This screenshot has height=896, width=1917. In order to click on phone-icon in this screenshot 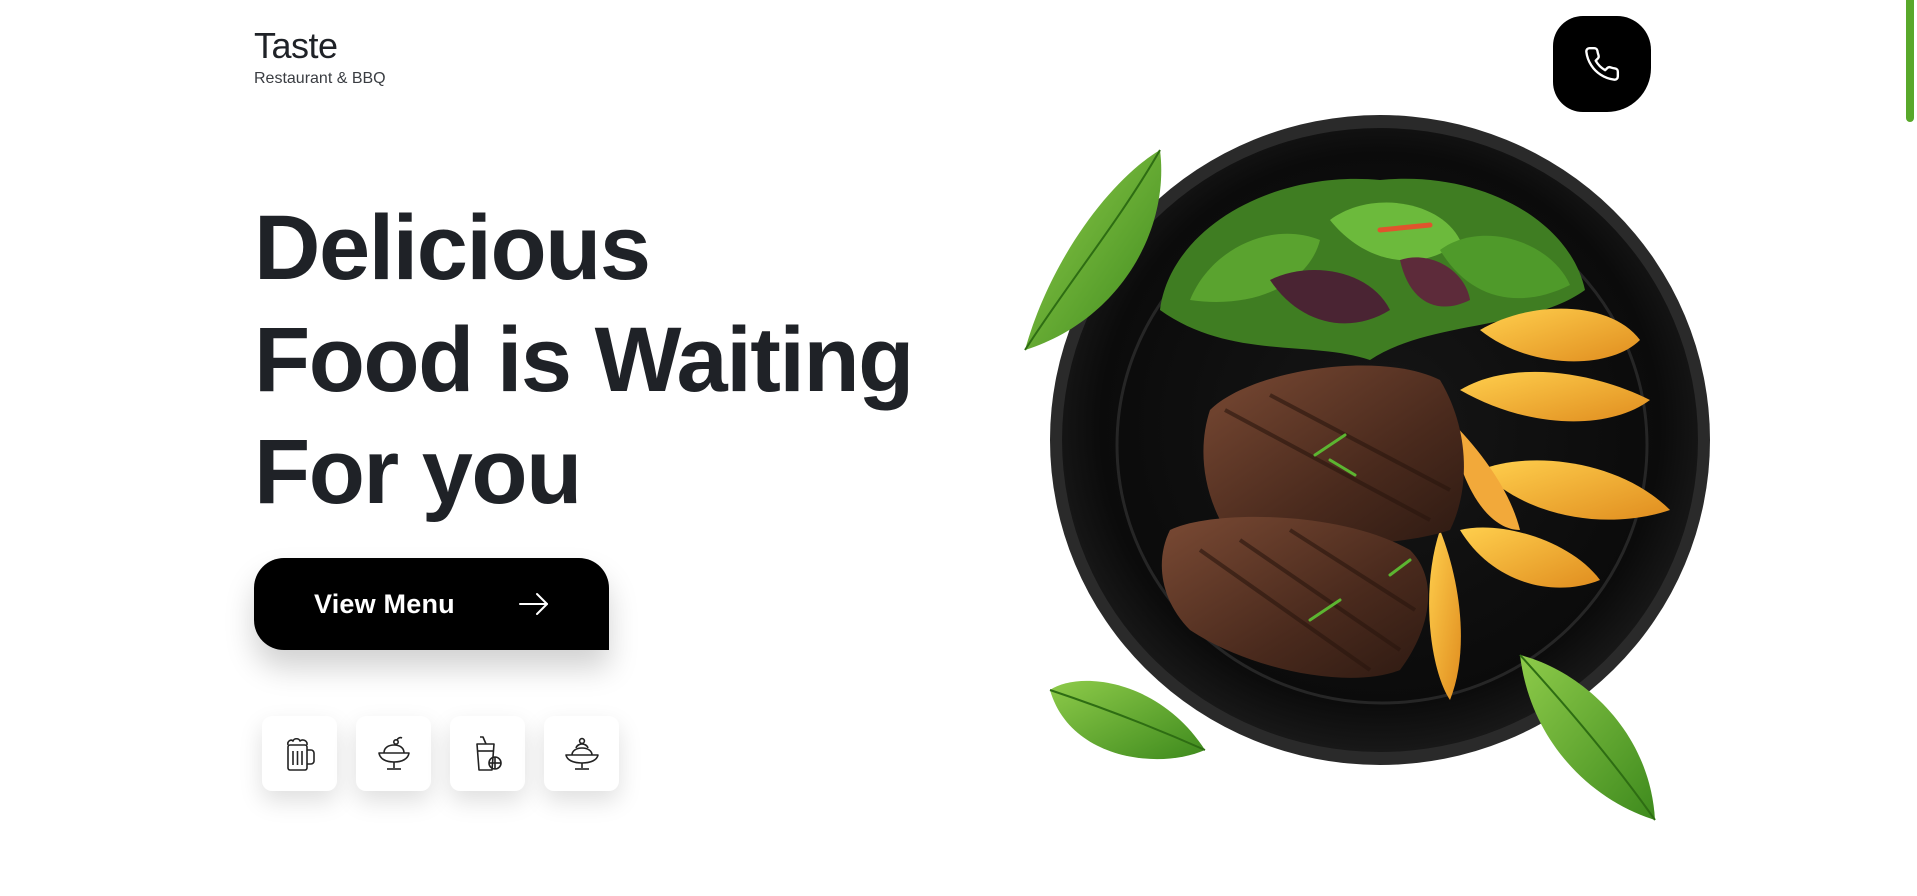, I will do `click(1602, 63)`.